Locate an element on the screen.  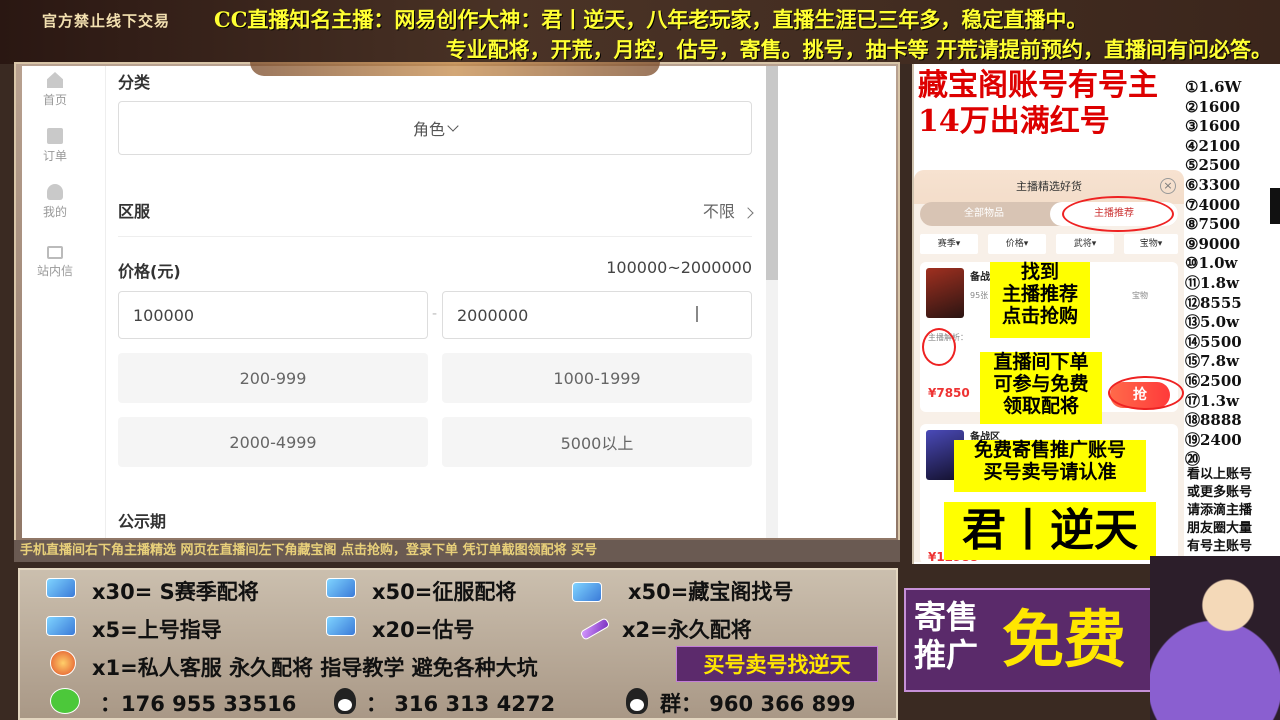
sidebar-item-me: 我的 is located at coordinates (55, 202).